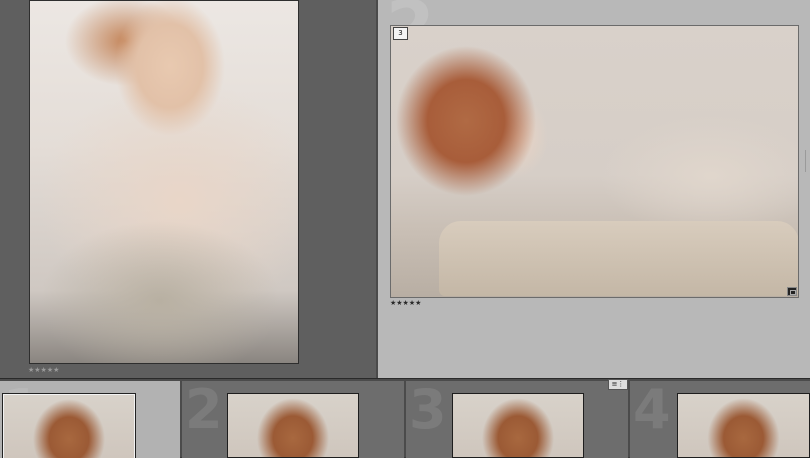 This screenshot has height=458, width=810. Describe the element at coordinates (618, 258) in the screenshot. I see `couch-shape` at that location.